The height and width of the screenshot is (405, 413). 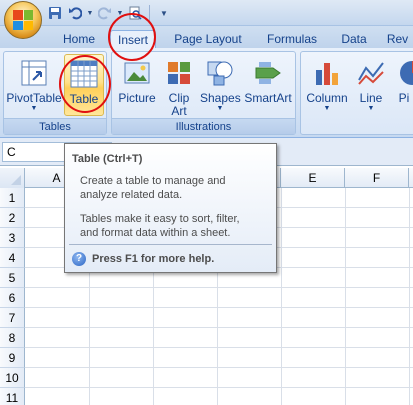 I want to click on qat-separator, so click(x=149, y=13).